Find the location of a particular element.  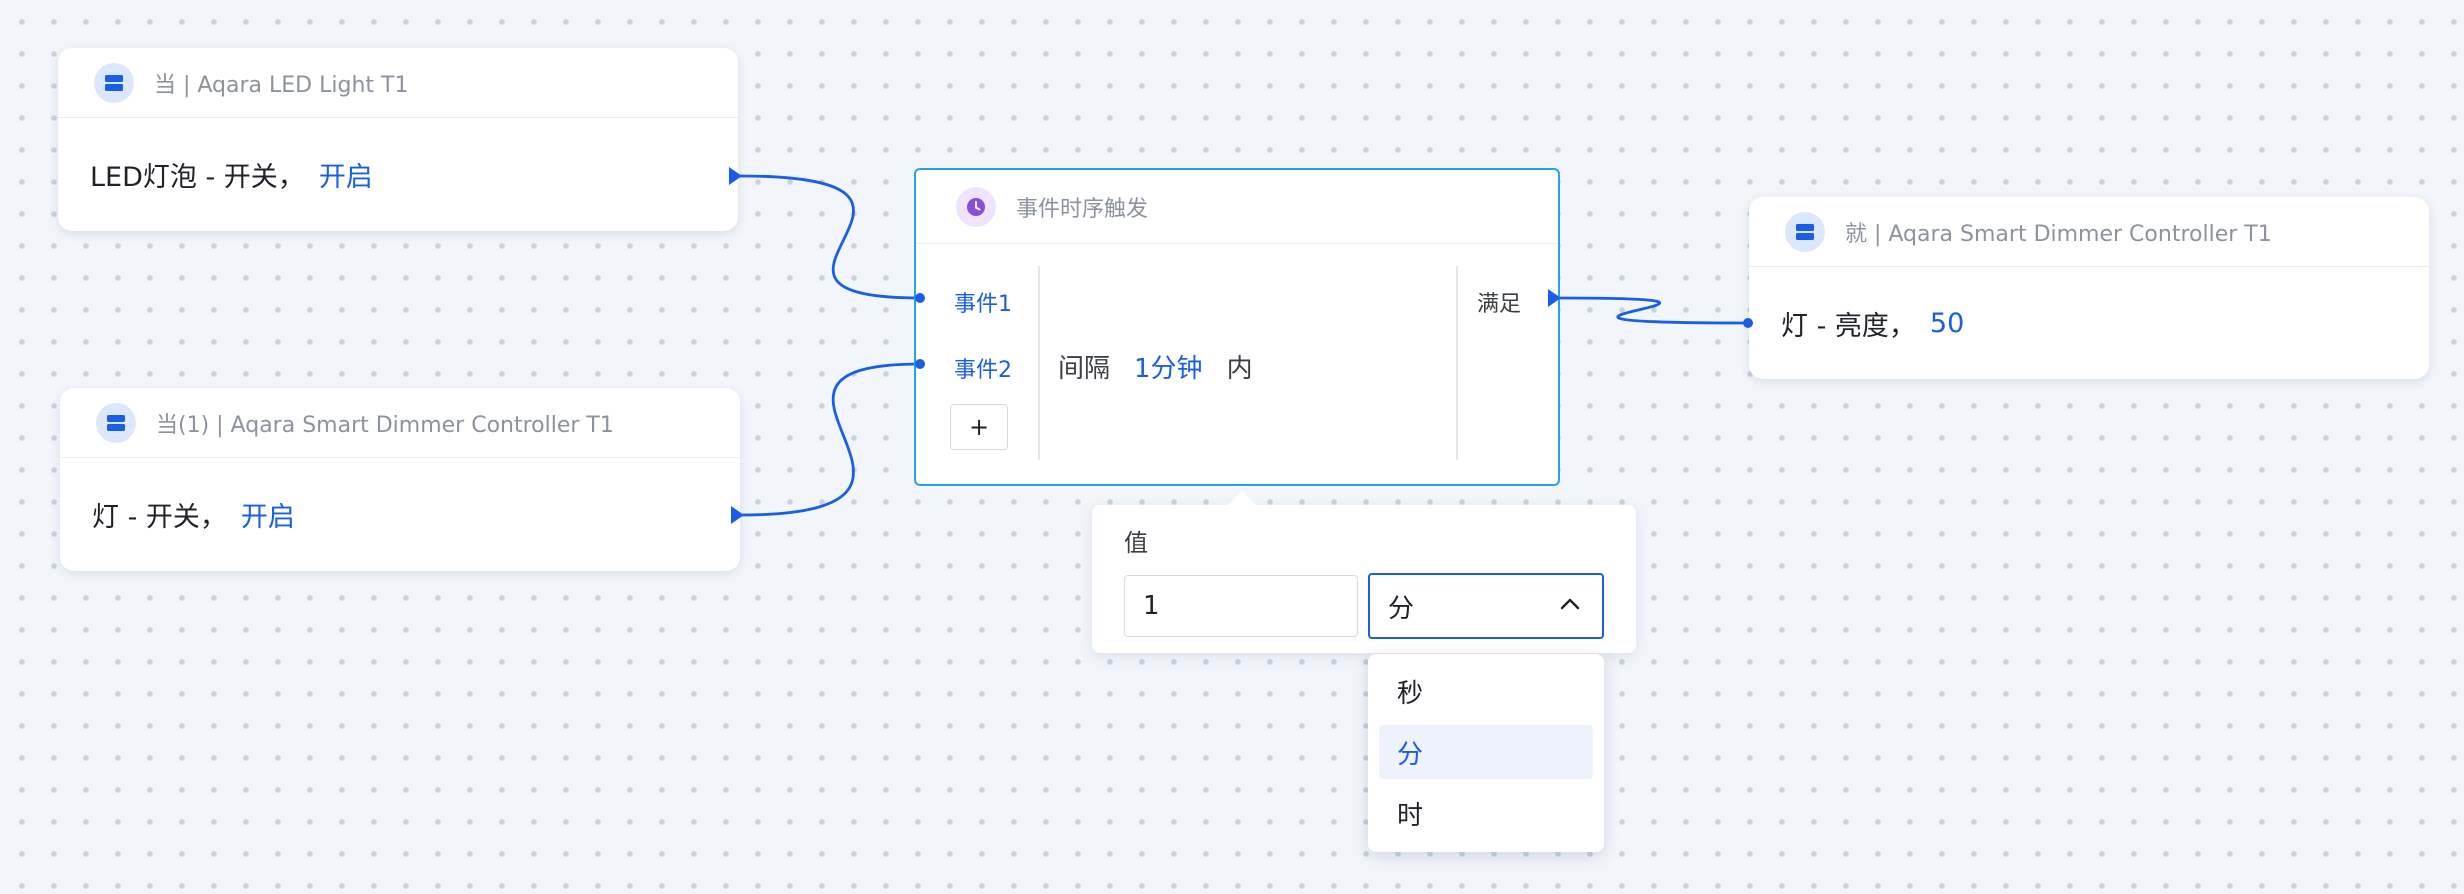

unit-select: 分 is located at coordinates (1486, 606).